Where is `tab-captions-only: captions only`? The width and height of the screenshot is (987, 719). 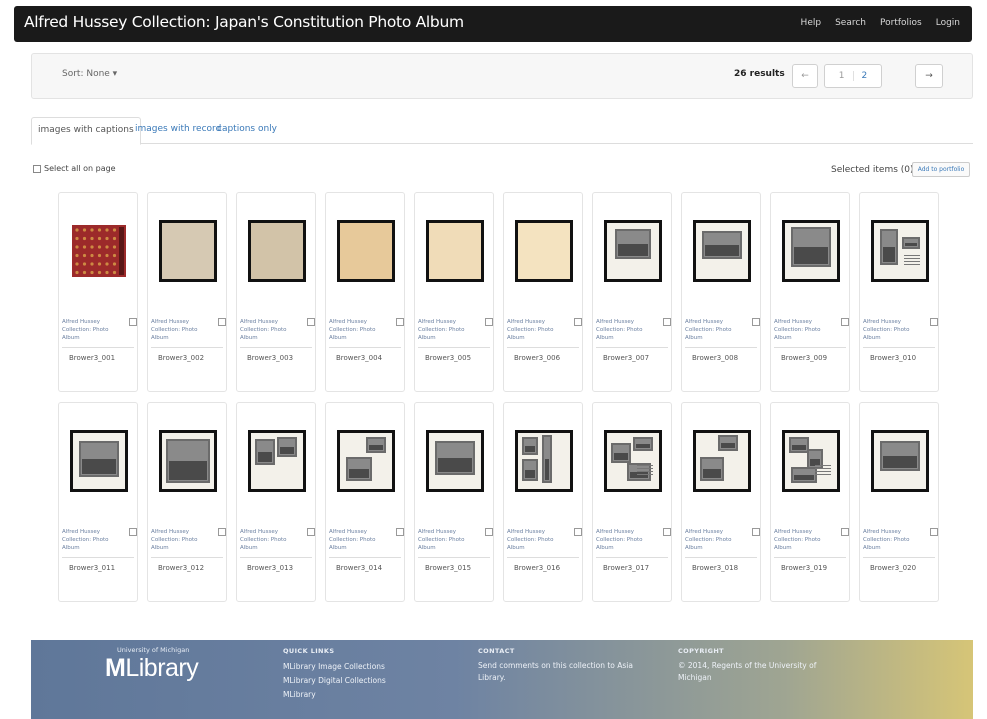
tab-captions-only: captions only is located at coordinates (247, 130).